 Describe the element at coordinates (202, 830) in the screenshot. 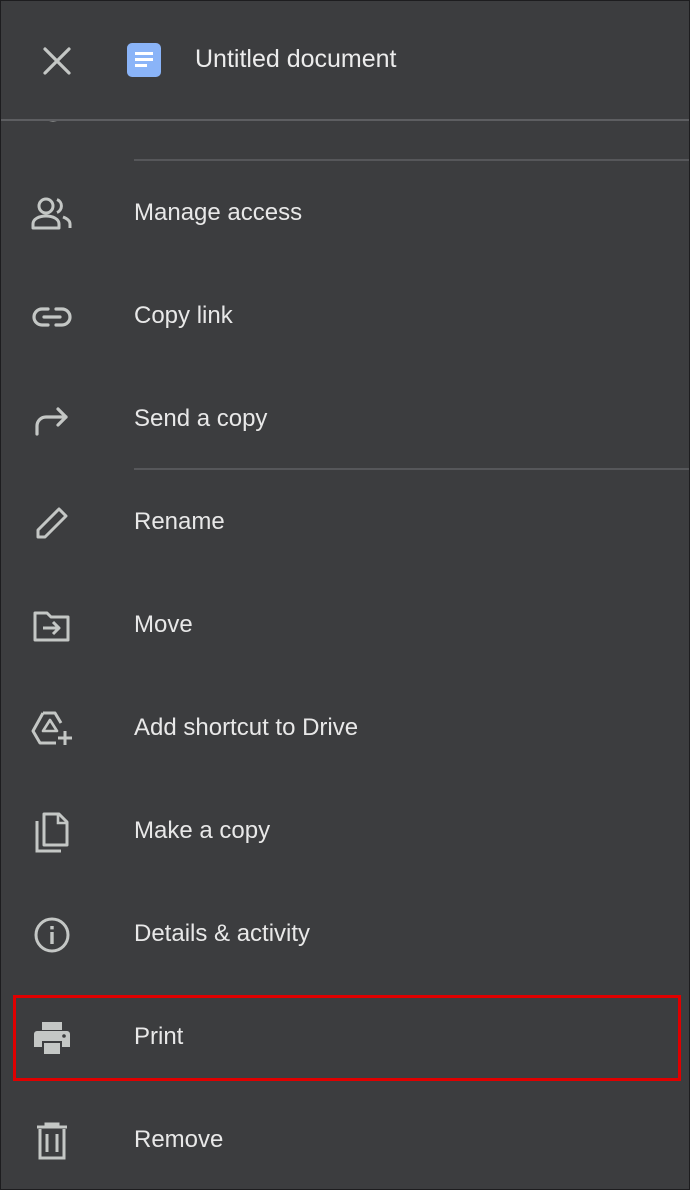

I see `menu-item-label: Make a copy` at that location.